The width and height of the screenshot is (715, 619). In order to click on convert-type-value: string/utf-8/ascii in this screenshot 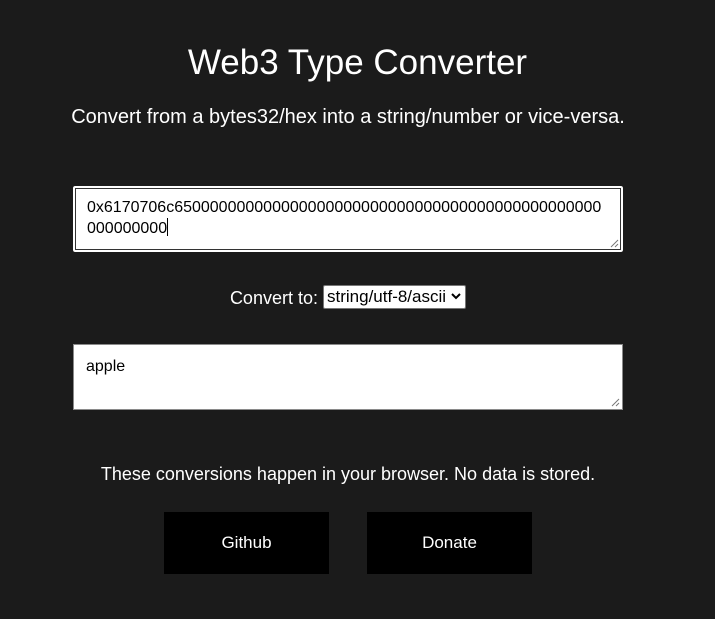, I will do `click(387, 297)`.